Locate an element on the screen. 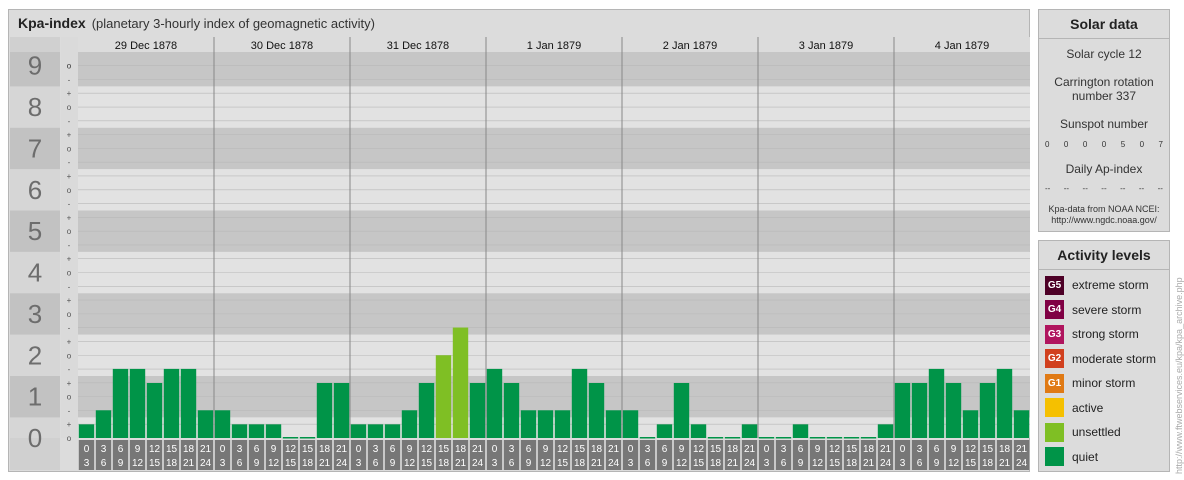  interval-end: 3 is located at coordinates (223, 463).